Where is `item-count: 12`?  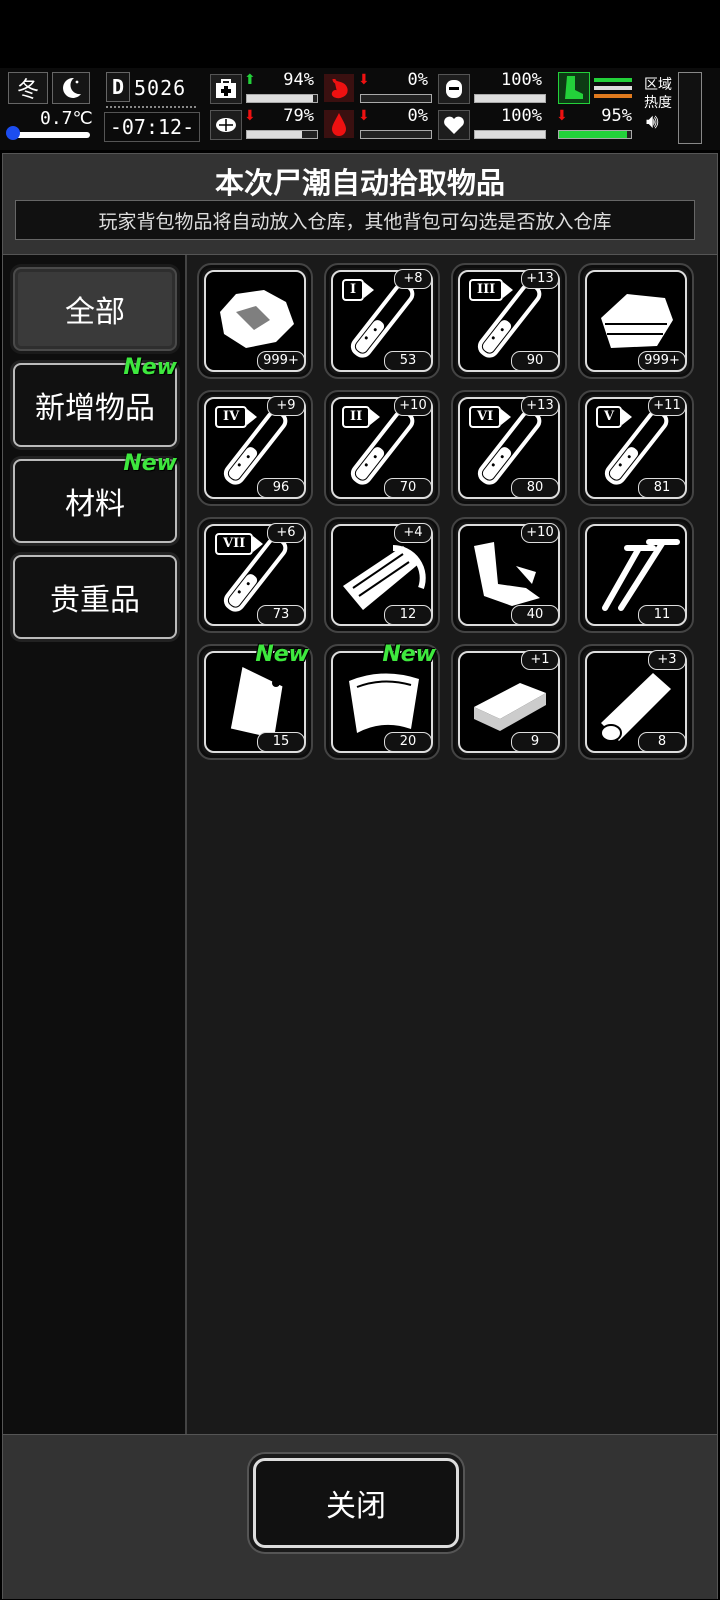
item-count: 12 is located at coordinates (408, 615).